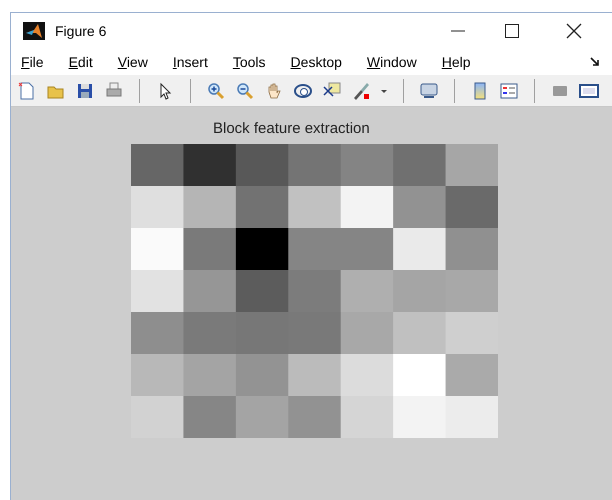 This screenshot has width=612, height=500. What do you see at coordinates (249, 62) in the screenshot?
I see `menu-item: Tools` at bounding box center [249, 62].